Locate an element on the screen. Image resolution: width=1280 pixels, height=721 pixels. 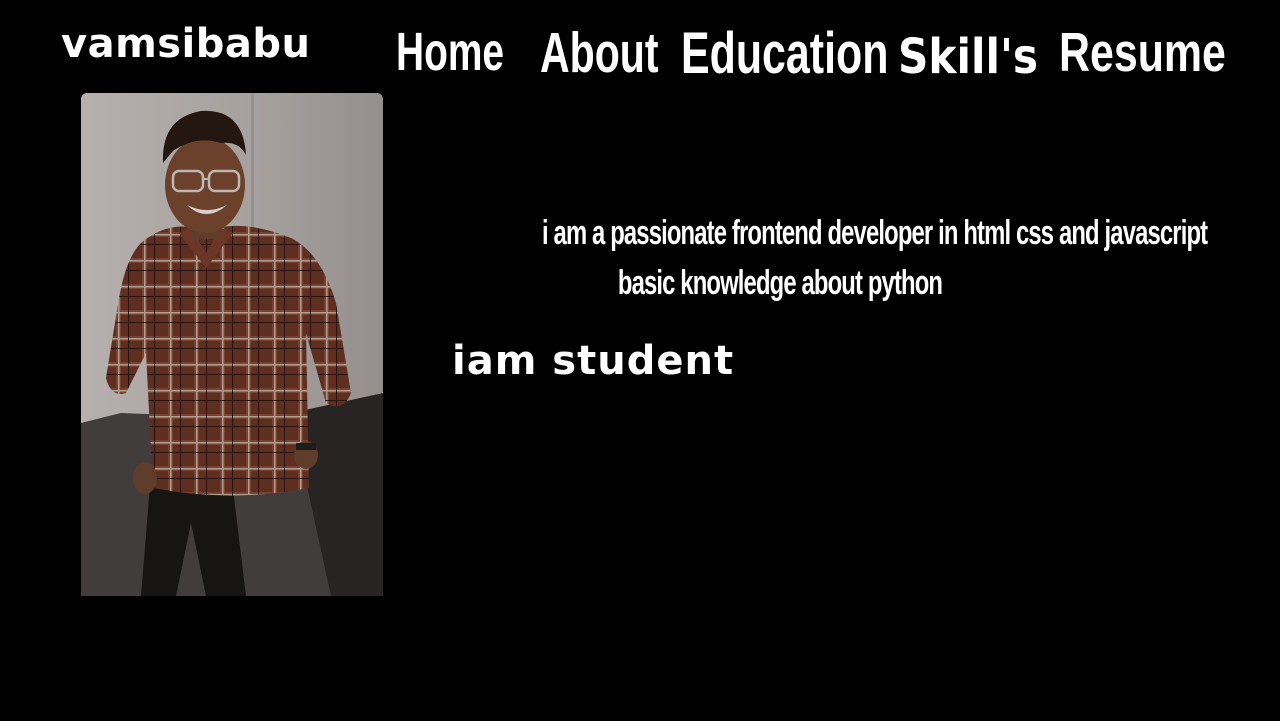
intro-line-2: basic knowledge about python is located at coordinates (780, 283).